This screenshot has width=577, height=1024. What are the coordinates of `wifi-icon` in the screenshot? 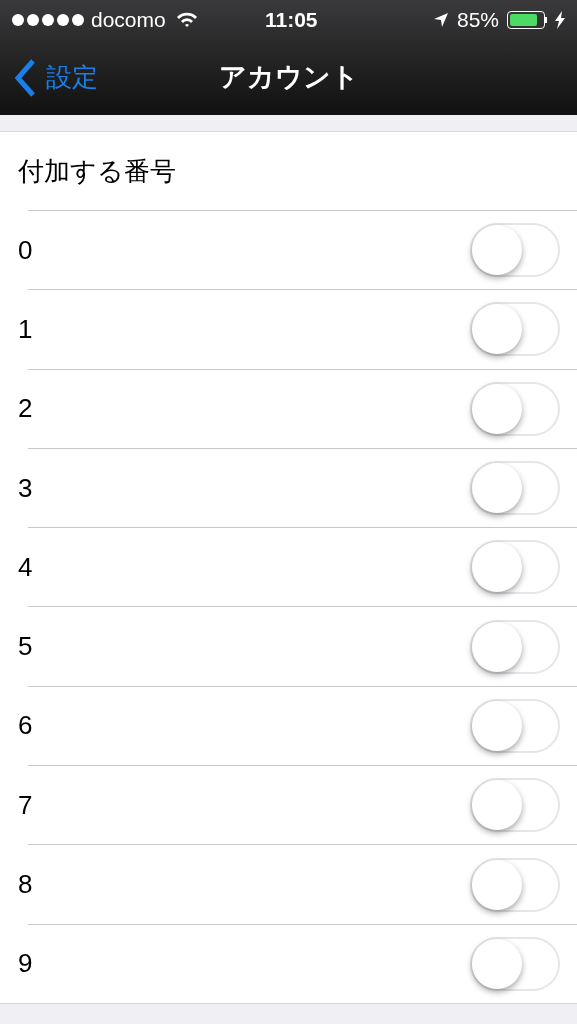 It's located at (186, 20).